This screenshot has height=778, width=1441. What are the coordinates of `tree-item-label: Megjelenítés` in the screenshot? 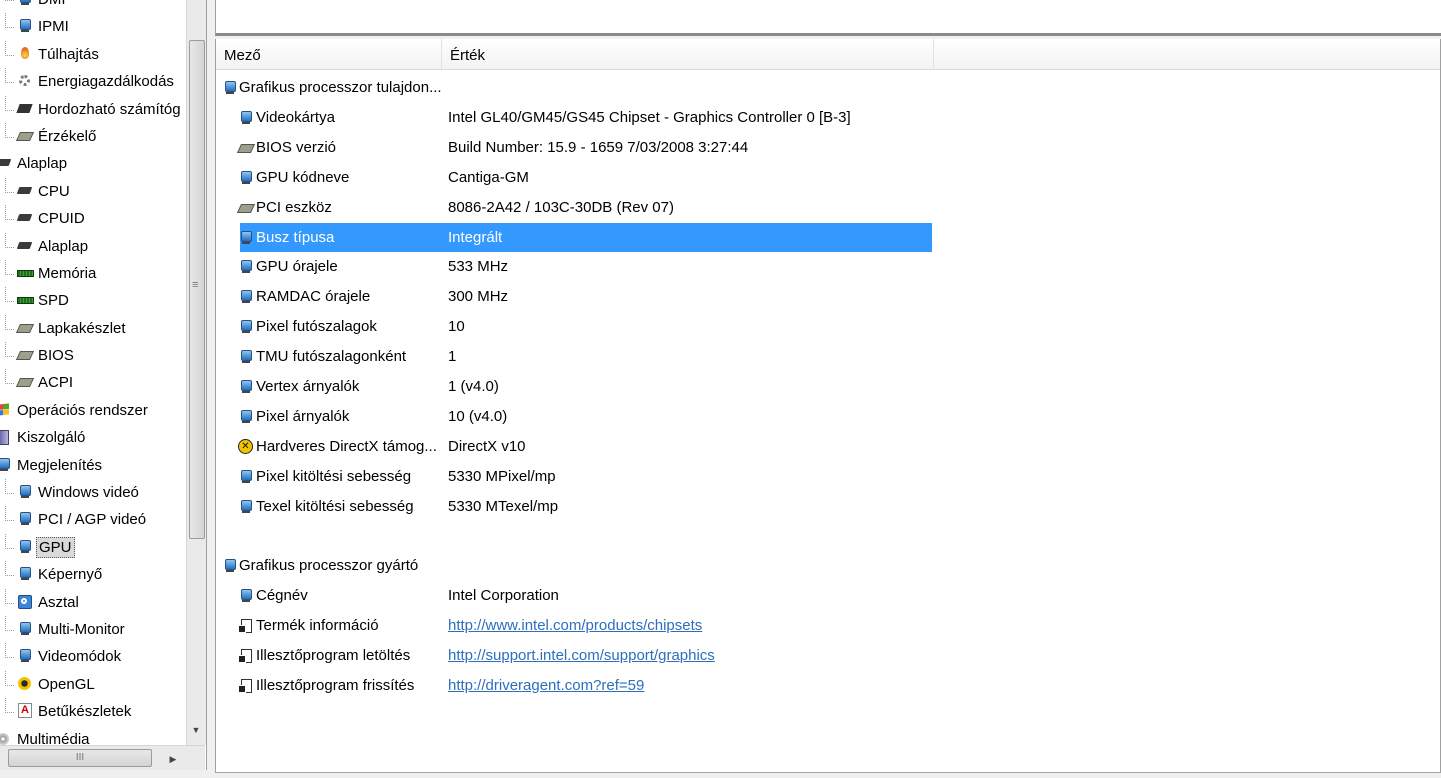 It's located at (60, 465).